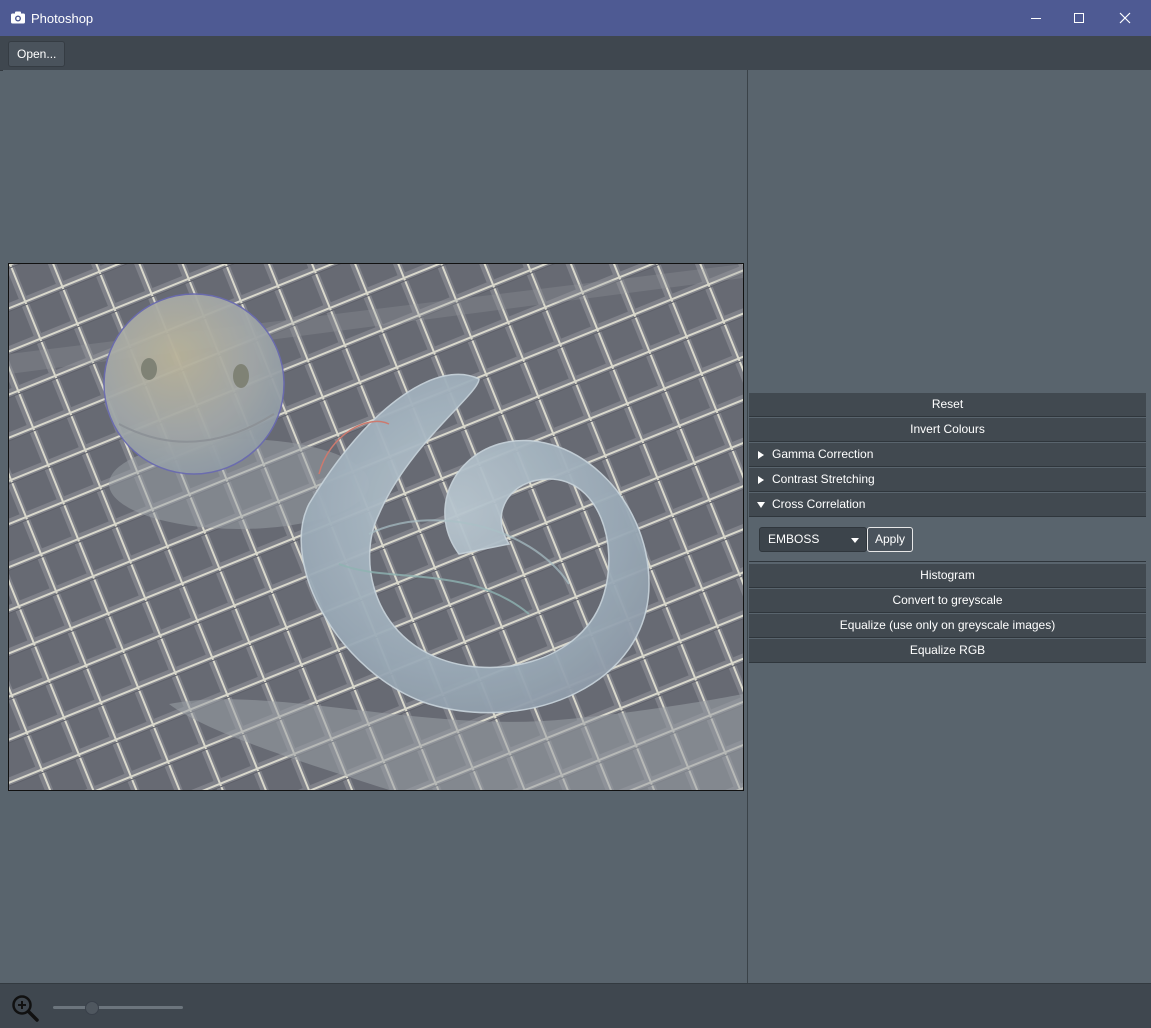 This screenshot has width=1151, height=1028. Describe the element at coordinates (118, 1008) in the screenshot. I see `zoom-slider` at that location.